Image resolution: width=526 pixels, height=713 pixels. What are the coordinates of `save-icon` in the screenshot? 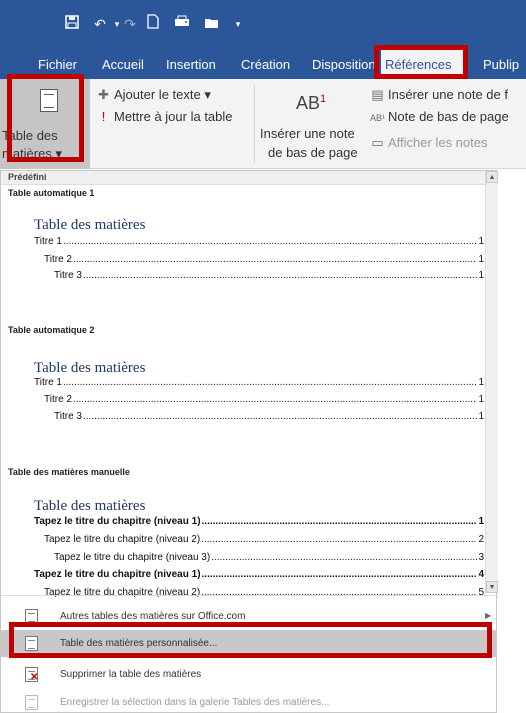 It's located at (72, 24).